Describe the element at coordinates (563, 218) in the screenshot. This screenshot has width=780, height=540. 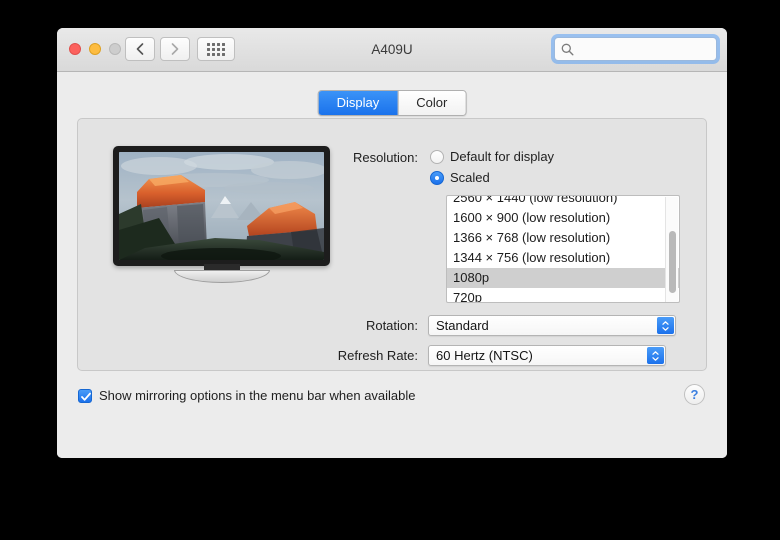
I see `list-item: 1600 × 900 (low resolution)` at that location.